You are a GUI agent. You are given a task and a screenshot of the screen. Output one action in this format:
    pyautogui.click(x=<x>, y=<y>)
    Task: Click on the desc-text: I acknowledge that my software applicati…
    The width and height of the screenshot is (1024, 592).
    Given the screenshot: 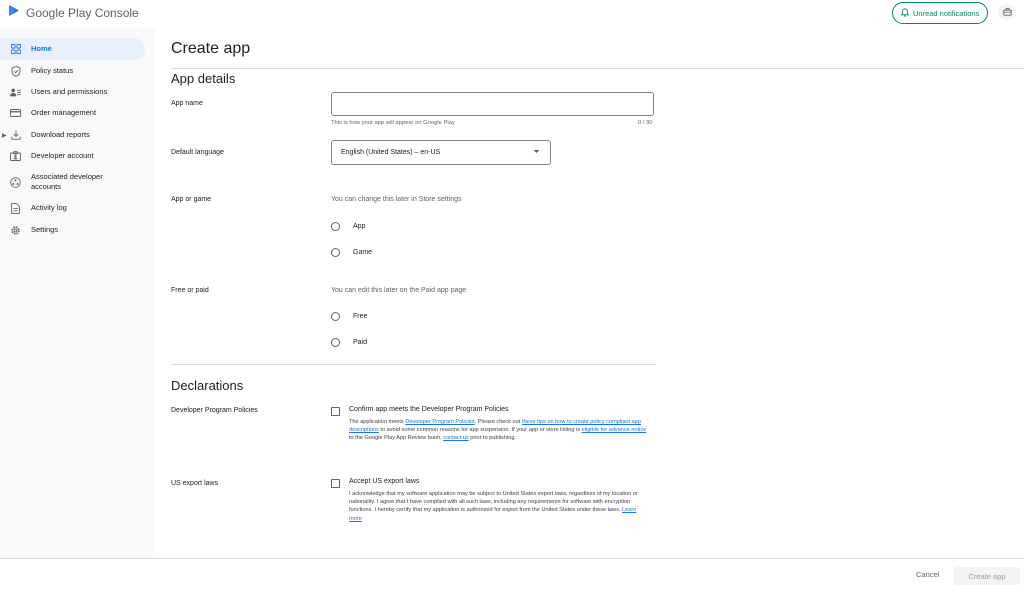 What is the action you would take?
    pyautogui.click(x=493, y=502)
    